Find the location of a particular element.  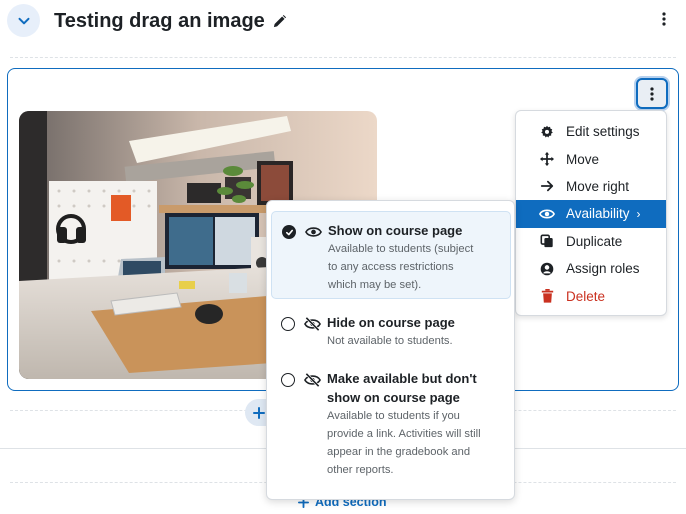

plus-icon is located at coordinates (259, 412).